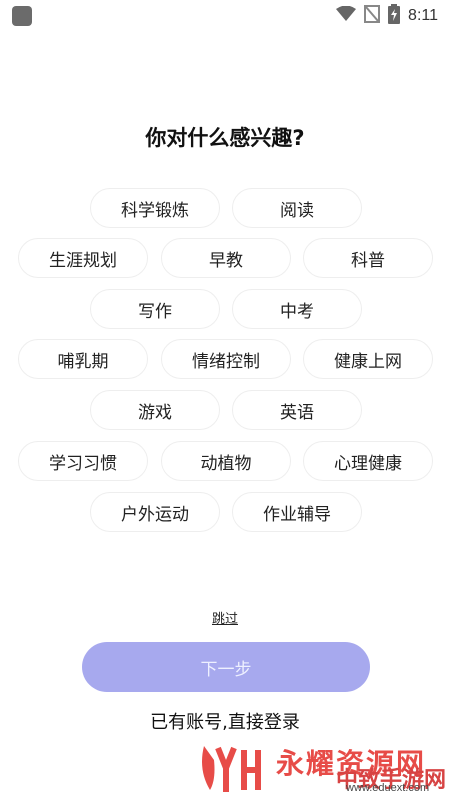 The image size is (450, 800). I want to click on interest-chip: 阅读, so click(297, 208).